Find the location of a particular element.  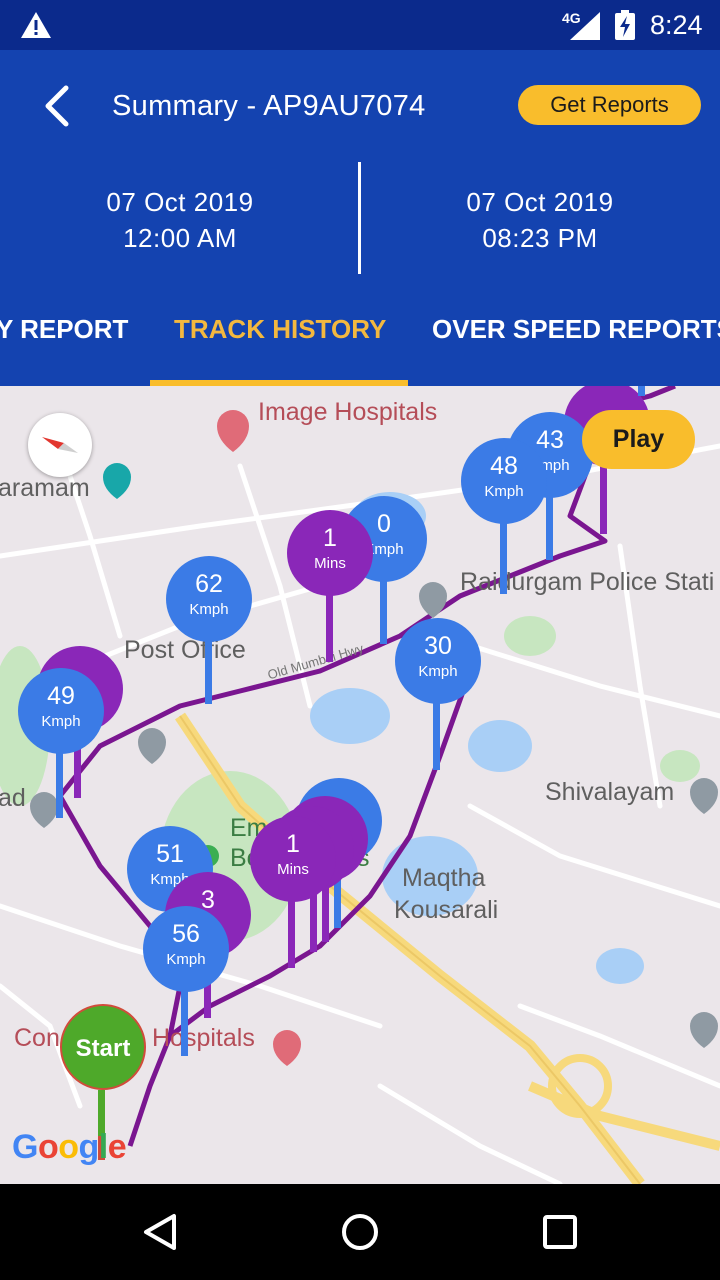

get-reports-button: Get Reports is located at coordinates (609, 105).